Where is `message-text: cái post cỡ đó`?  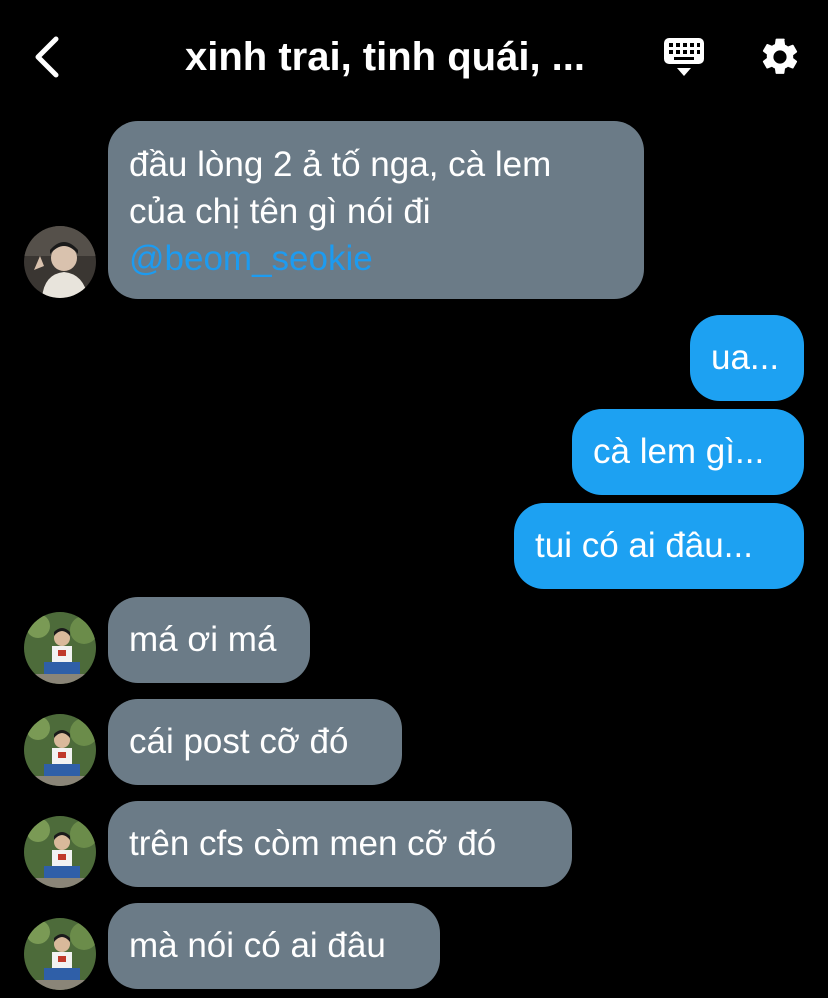
message-text: cái post cỡ đó is located at coordinates (239, 741).